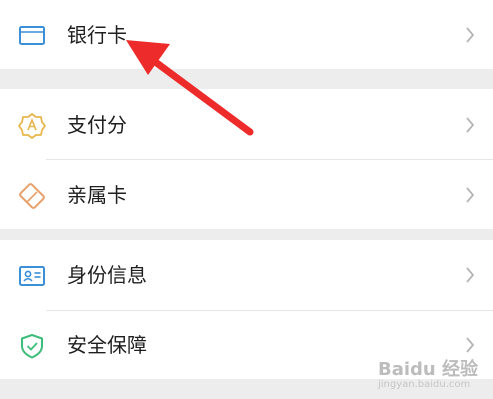  I want to click on family-card-label: 亲属卡, so click(97, 195).